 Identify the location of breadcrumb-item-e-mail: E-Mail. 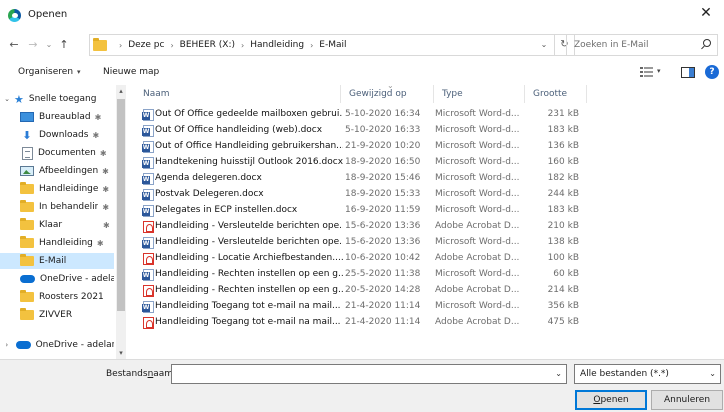
(332, 45).